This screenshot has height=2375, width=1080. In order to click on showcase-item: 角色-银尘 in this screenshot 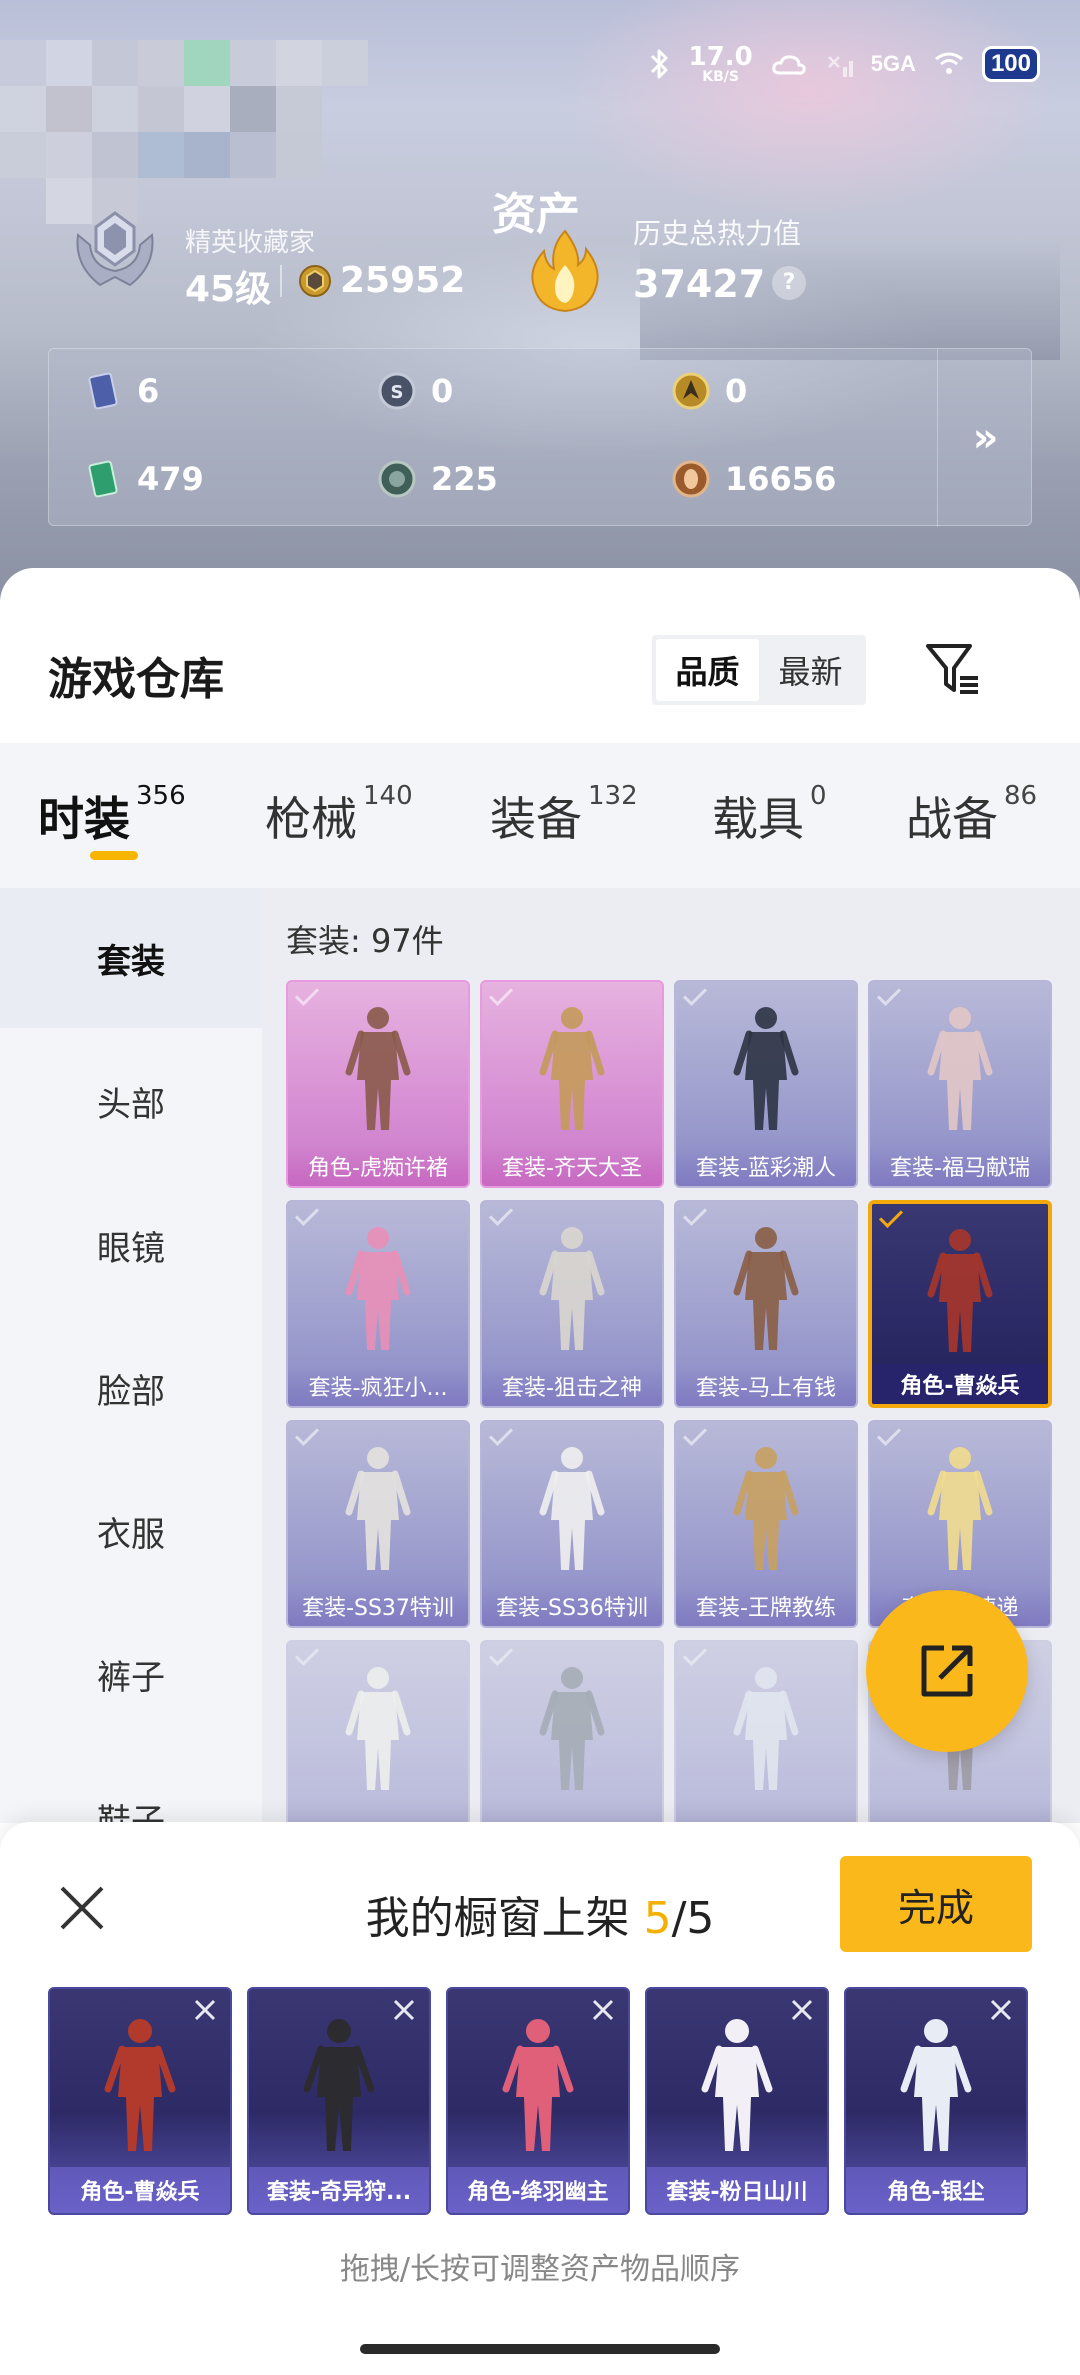, I will do `click(936, 2101)`.